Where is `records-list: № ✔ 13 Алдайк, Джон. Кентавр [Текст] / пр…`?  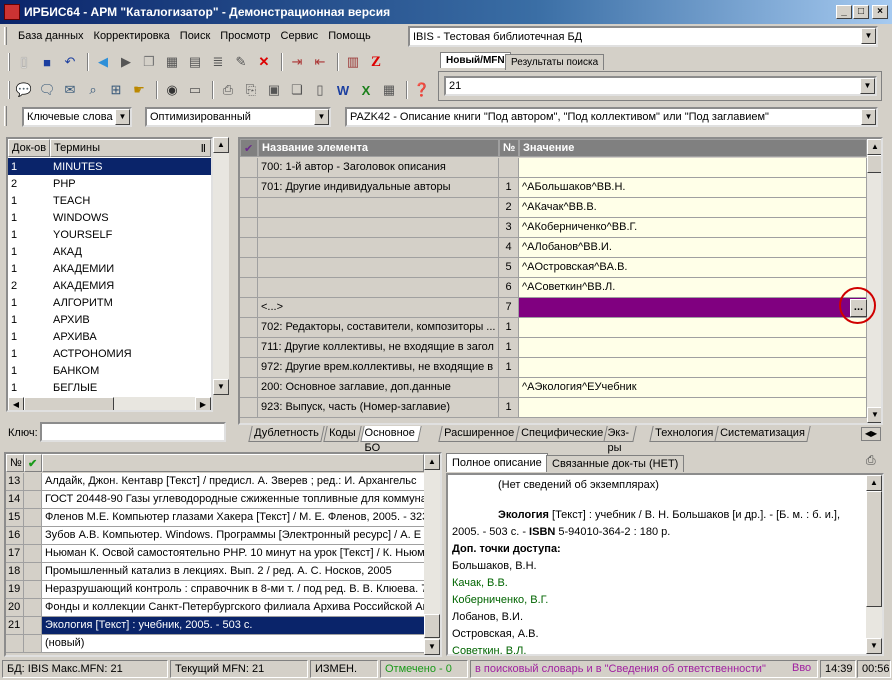 records-list: № ✔ 13 Алдайк, Джон. Кентавр [Текст] / пр… is located at coordinates (223, 554).